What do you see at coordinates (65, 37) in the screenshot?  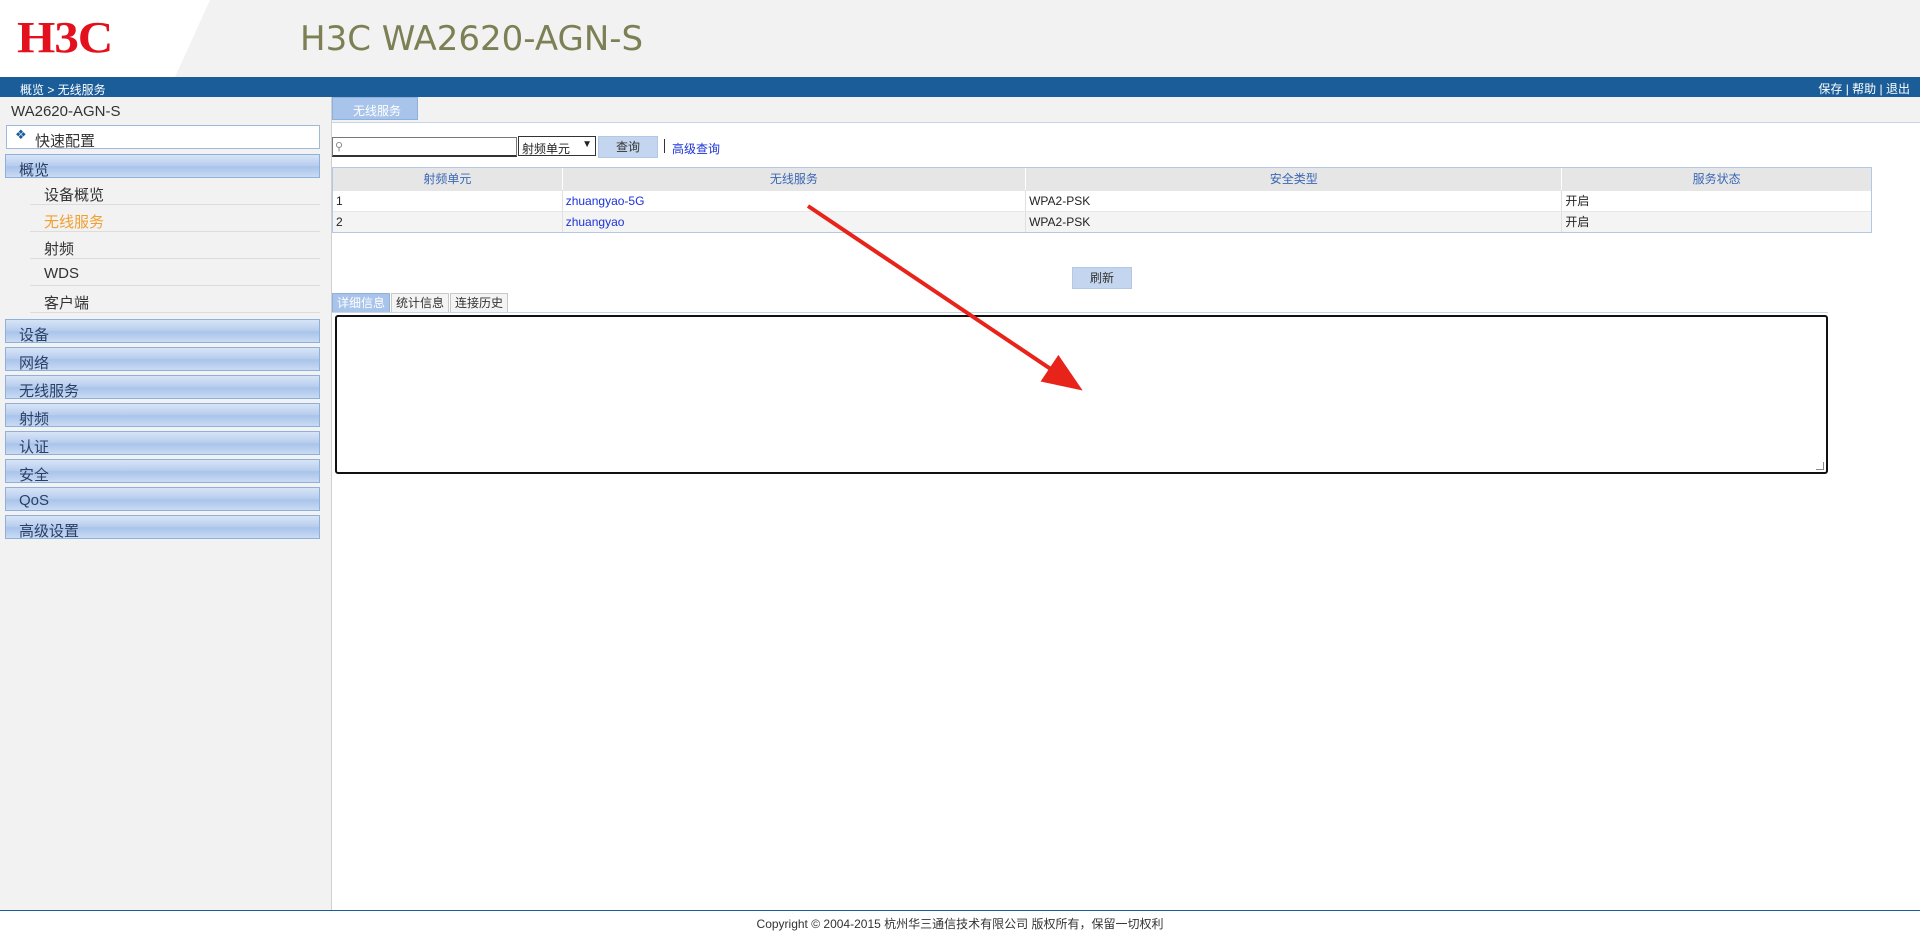 I see `h3c-logo: H3C` at bounding box center [65, 37].